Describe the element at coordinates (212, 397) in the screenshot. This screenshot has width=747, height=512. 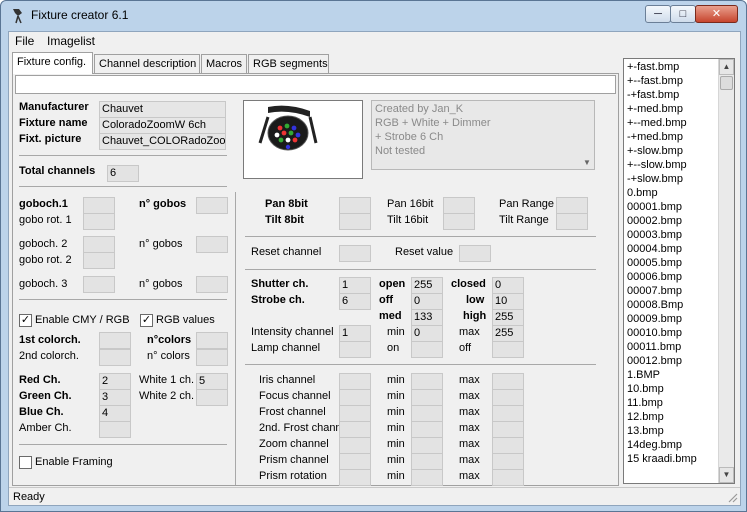
I see `white2-field` at that location.